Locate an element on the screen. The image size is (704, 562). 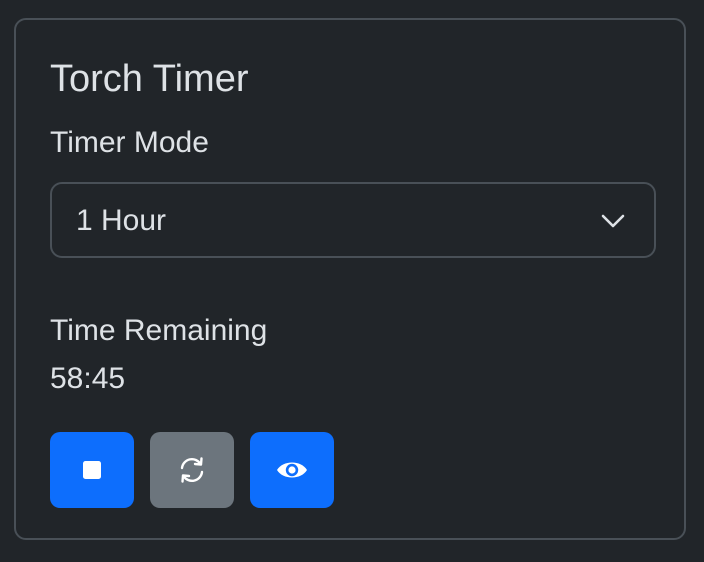
time-remaining-label: Time Remaining is located at coordinates (159, 330).